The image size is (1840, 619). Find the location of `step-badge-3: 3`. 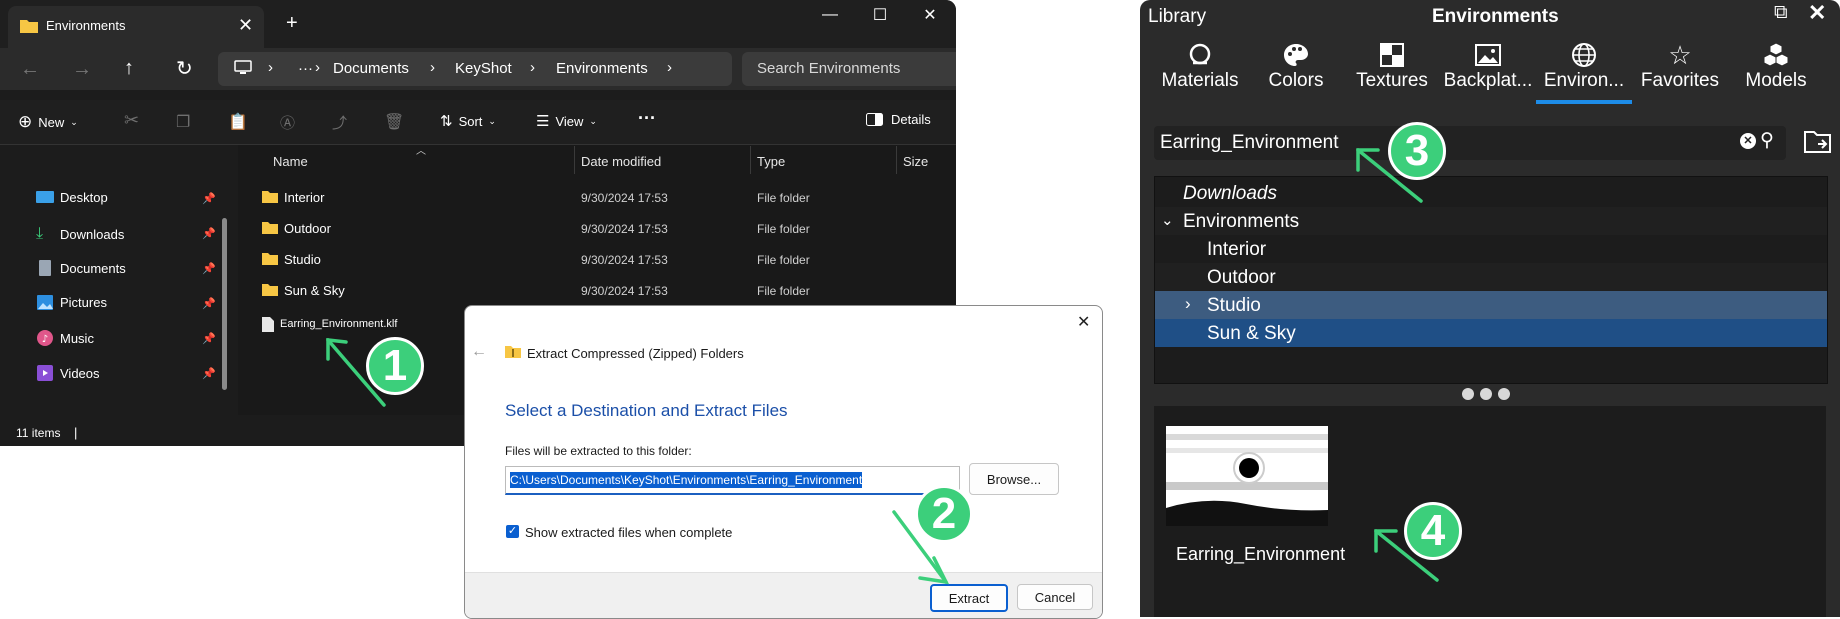

step-badge-3: 3 is located at coordinates (1417, 151).